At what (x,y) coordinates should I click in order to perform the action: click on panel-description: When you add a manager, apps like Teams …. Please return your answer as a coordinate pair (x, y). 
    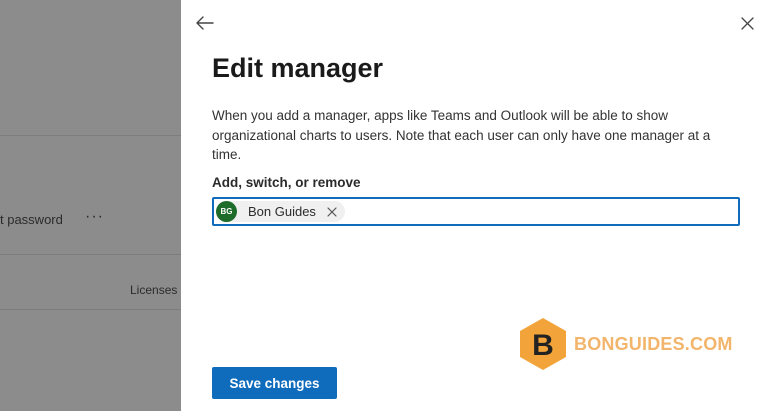
    Looking at the image, I should click on (461, 135).